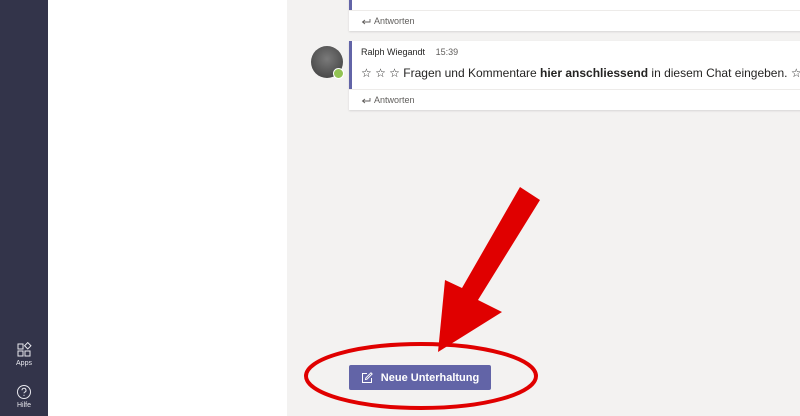 Image resolution: width=800 pixels, height=416 pixels. What do you see at coordinates (725, 73) in the screenshot?
I see `message-text-part: in diesem Chat eingeben. ☆ ☆ ☆` at bounding box center [725, 73].